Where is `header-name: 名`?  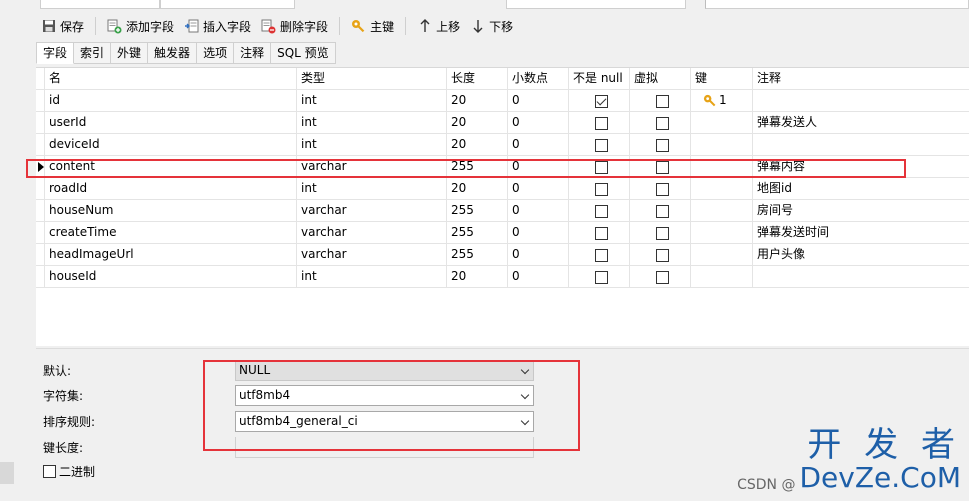
header-name: 名 is located at coordinates (171, 78).